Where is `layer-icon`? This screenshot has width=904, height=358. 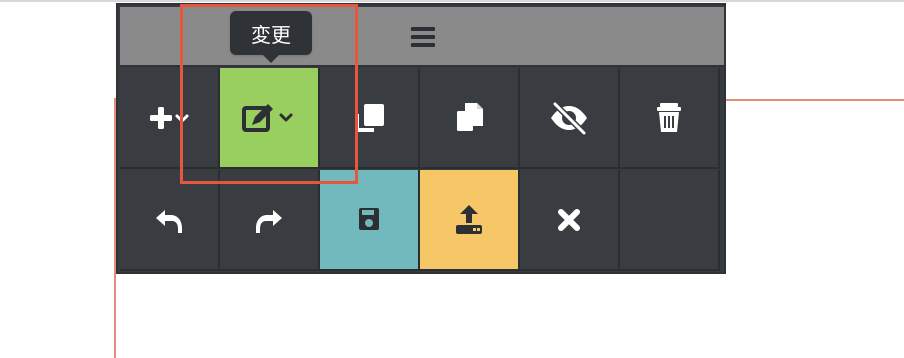 layer-icon is located at coordinates (369, 118).